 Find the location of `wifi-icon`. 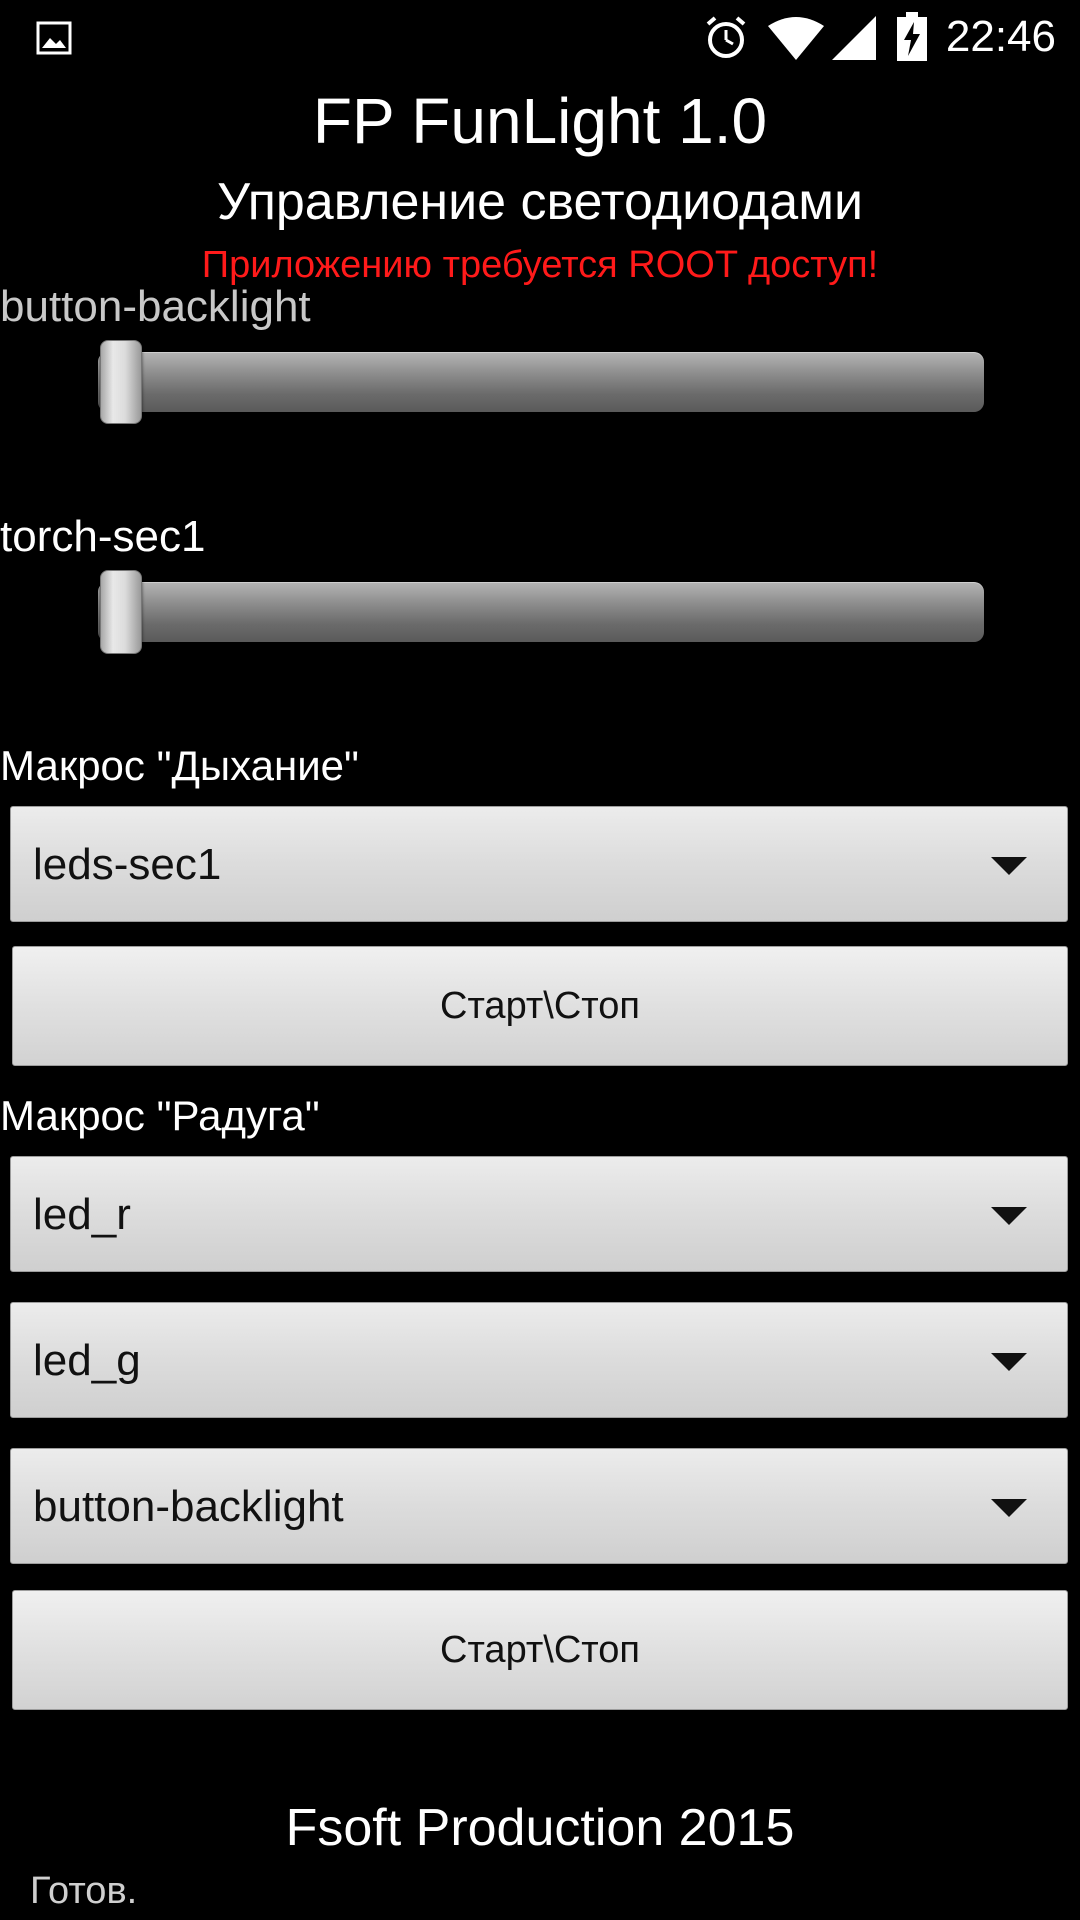

wifi-icon is located at coordinates (796, 38).